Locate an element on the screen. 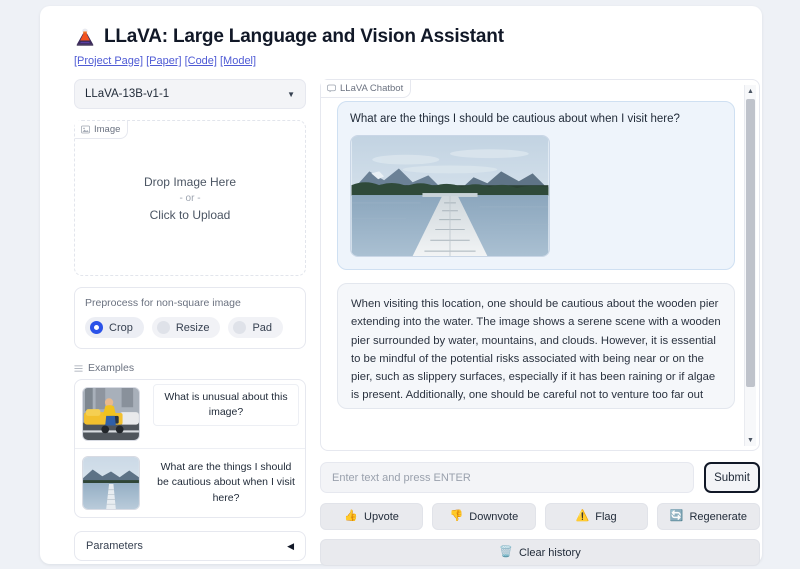 The width and height of the screenshot is (800, 569). trash-icon: 🗑️ is located at coordinates (506, 552).